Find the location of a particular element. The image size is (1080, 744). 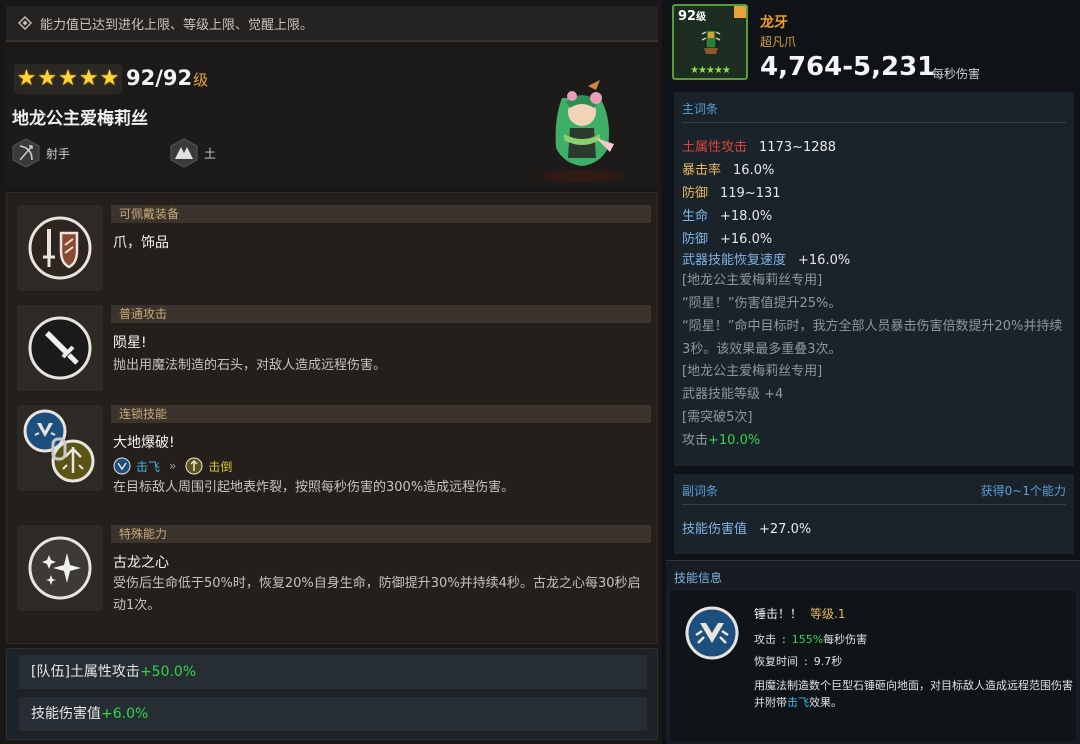

chain-skill-desc: 在目标敌人周围引起地表炸裂，按照每秒伤害的300%造成远程伤害。 is located at coordinates (314, 487).